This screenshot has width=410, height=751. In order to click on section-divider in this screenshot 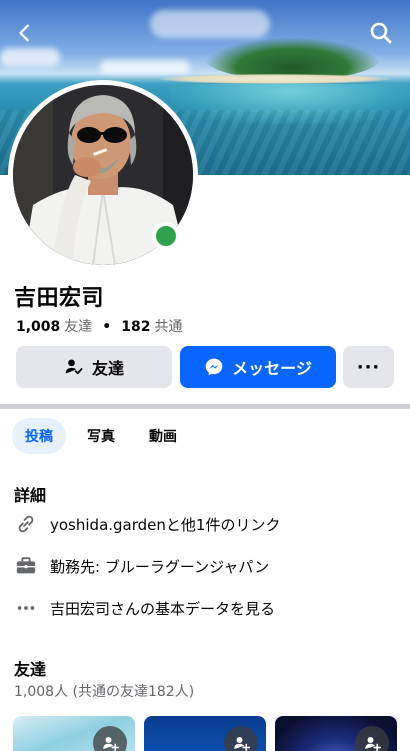, I will do `click(205, 406)`.